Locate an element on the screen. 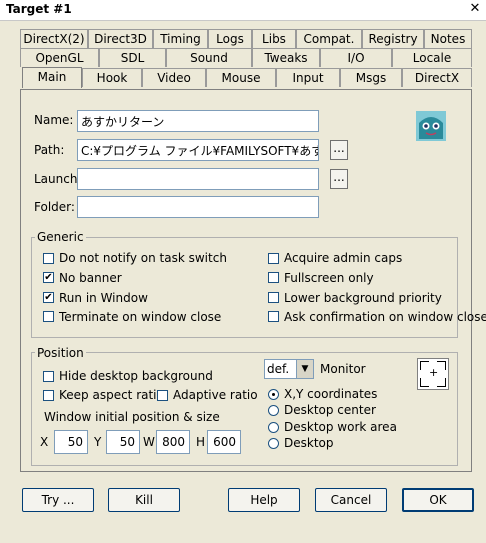 Image resolution: width=486 pixels, height=543 pixels. no-banner-checkbox: ✔ is located at coordinates (48, 277).